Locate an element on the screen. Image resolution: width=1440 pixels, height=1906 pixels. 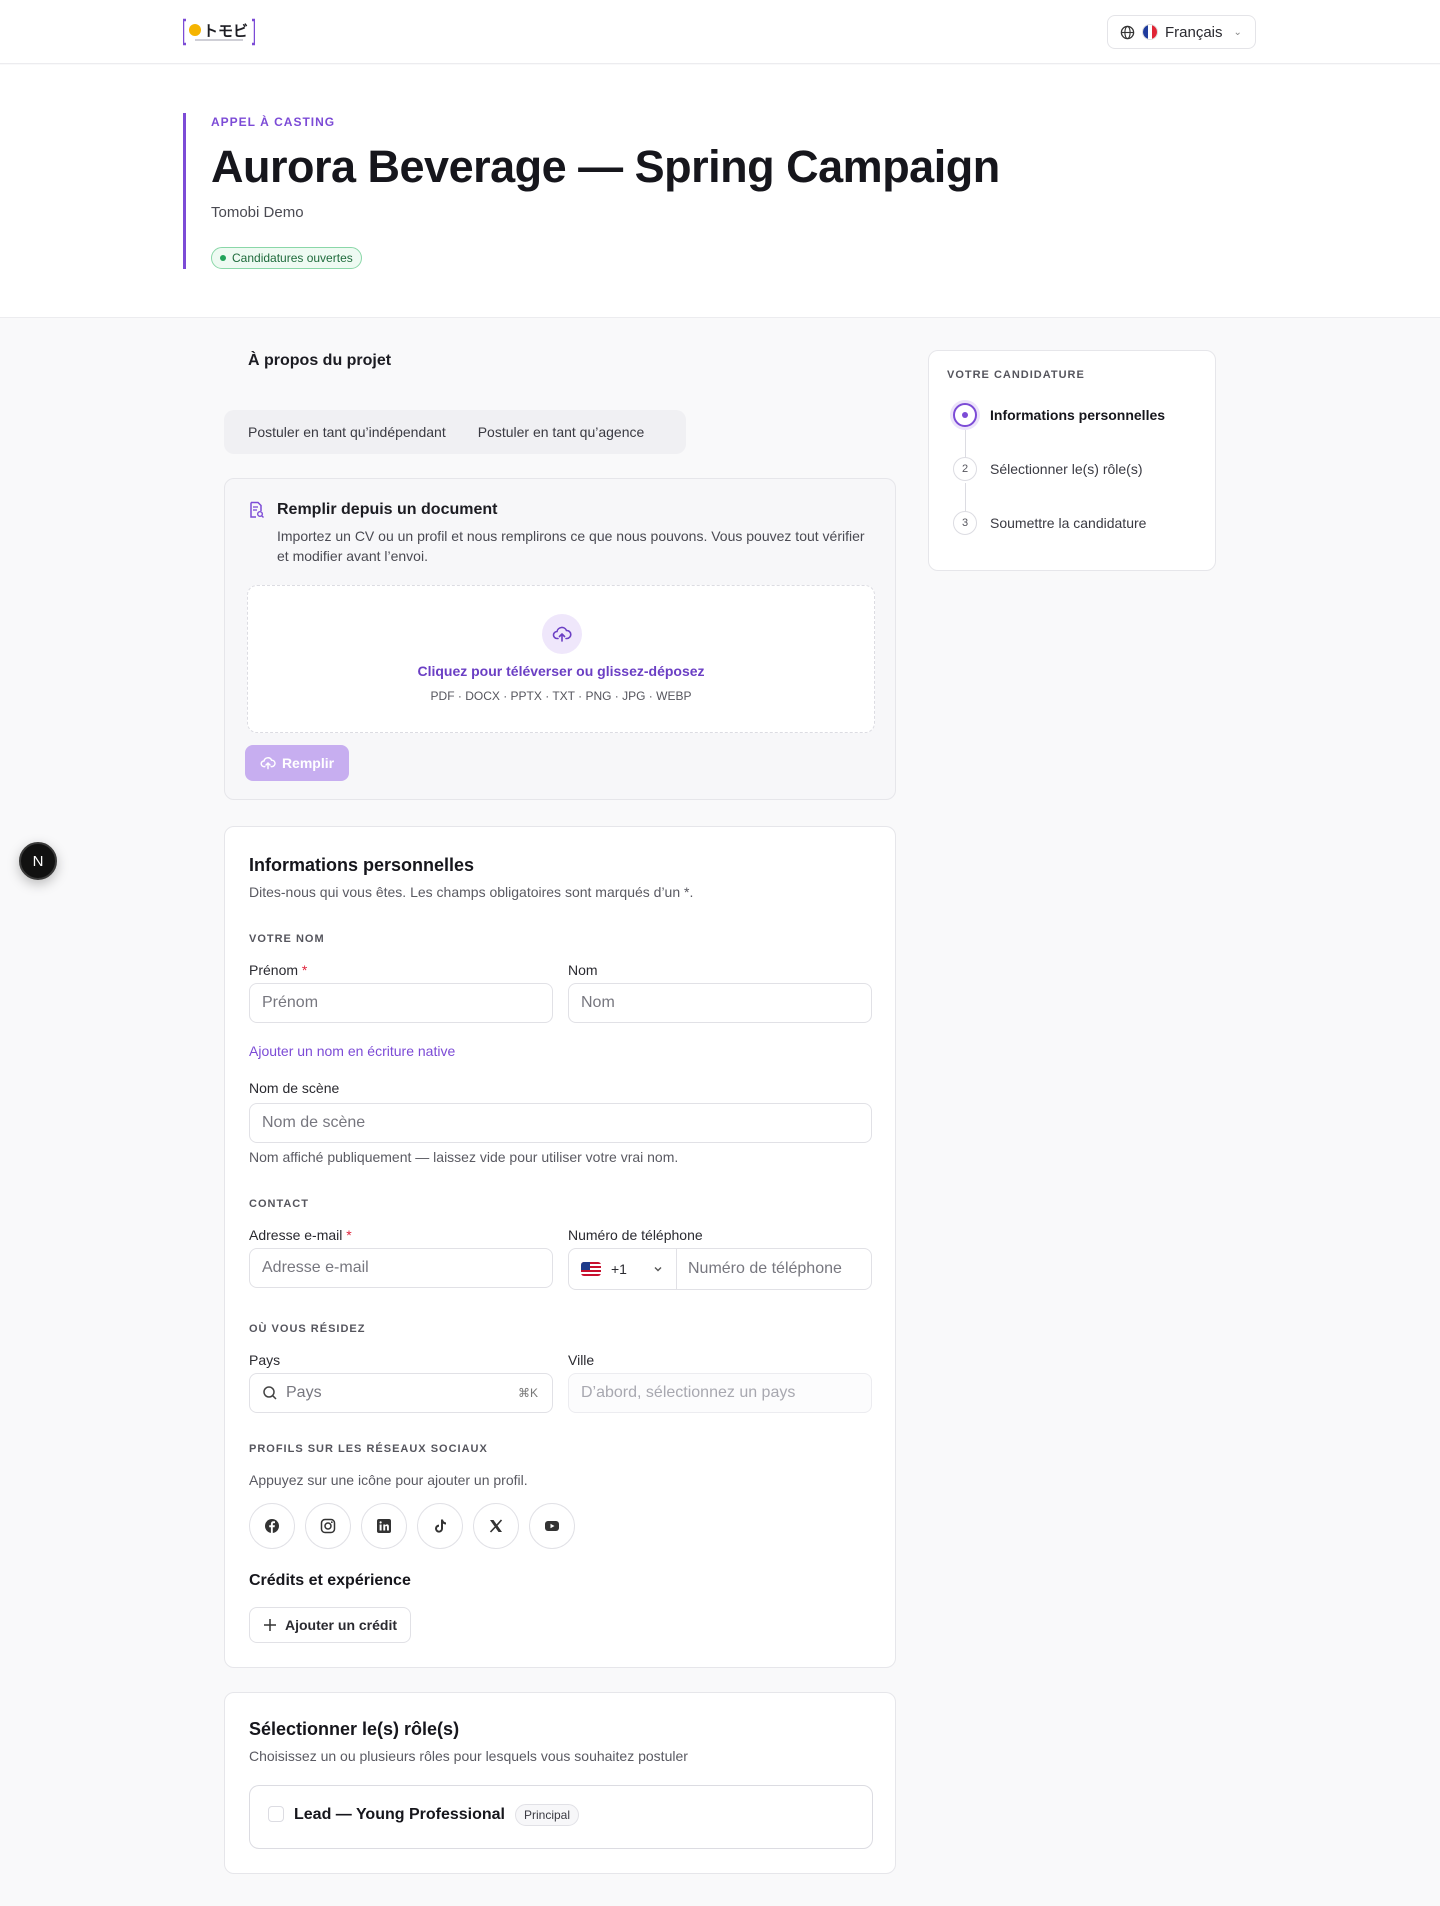
step-number: 2 is located at coordinates (965, 469).